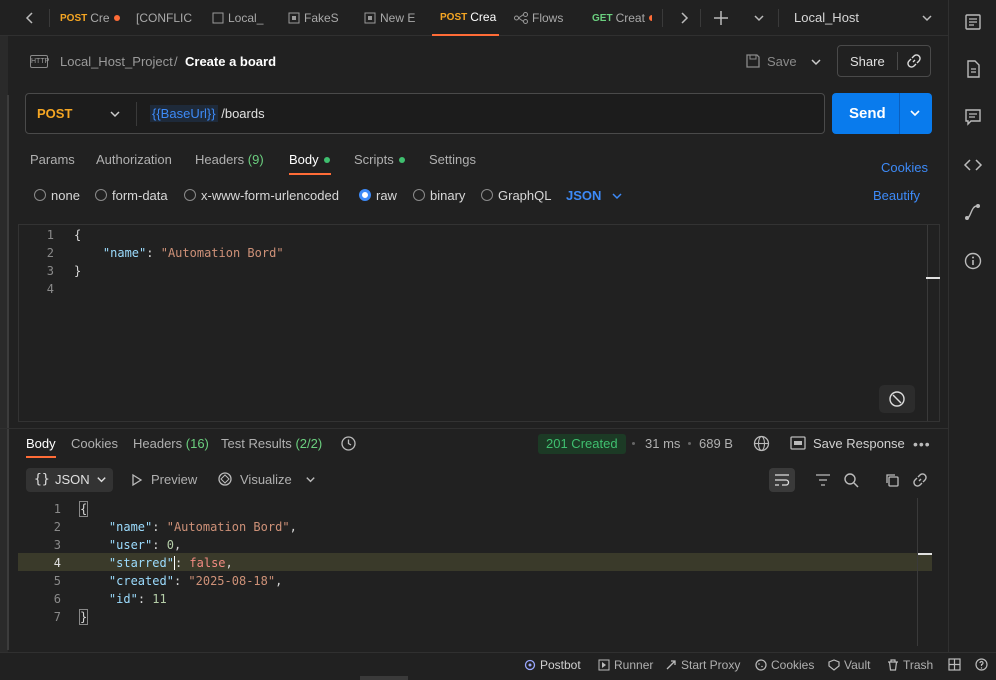 This screenshot has width=996, height=680. I want to click on comments-icon, so click(973, 117).